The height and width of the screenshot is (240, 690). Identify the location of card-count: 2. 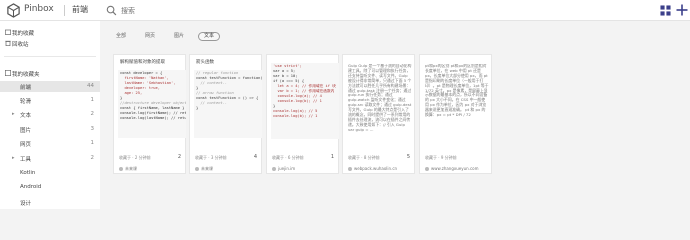
(179, 157).